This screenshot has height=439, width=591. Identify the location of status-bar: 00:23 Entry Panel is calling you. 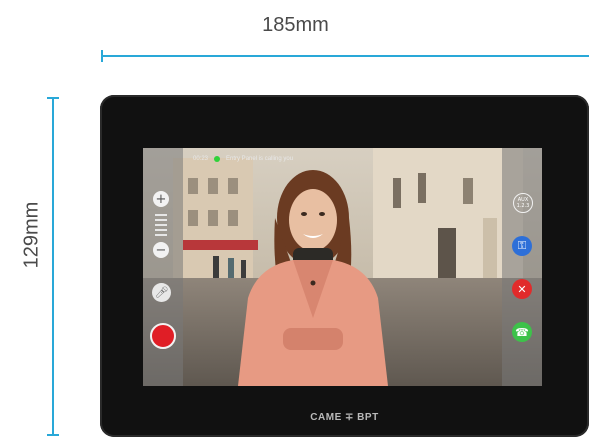
(243, 159).